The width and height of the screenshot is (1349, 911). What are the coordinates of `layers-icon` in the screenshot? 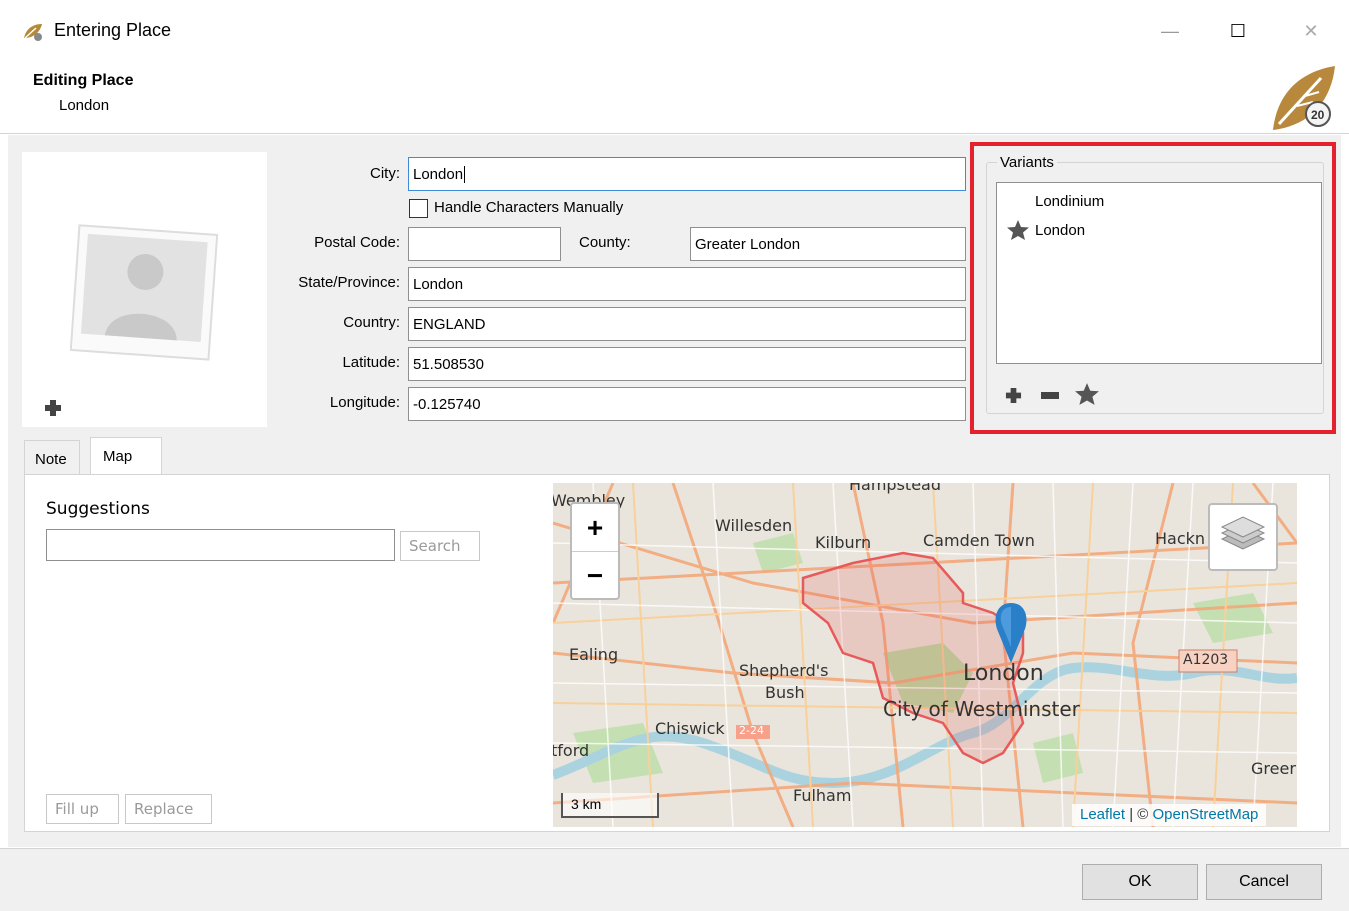 It's located at (1243, 533).